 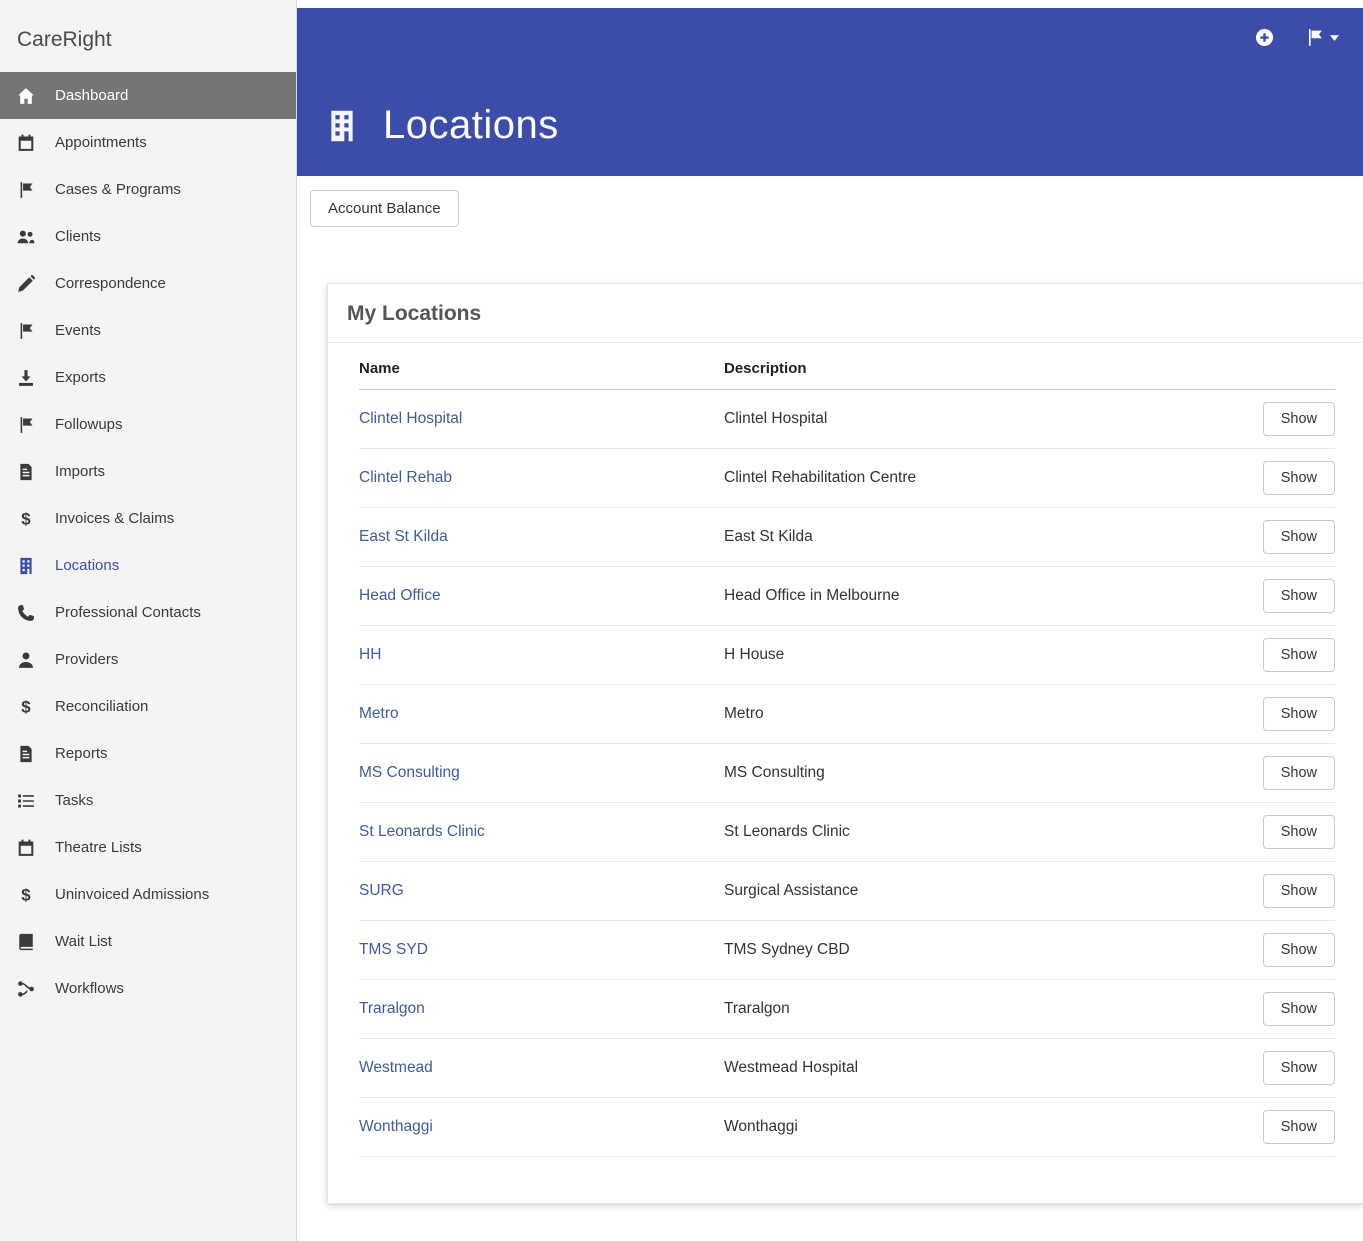 I want to click on sidebar-item-dashboard: Dashboard, so click(x=148, y=95).